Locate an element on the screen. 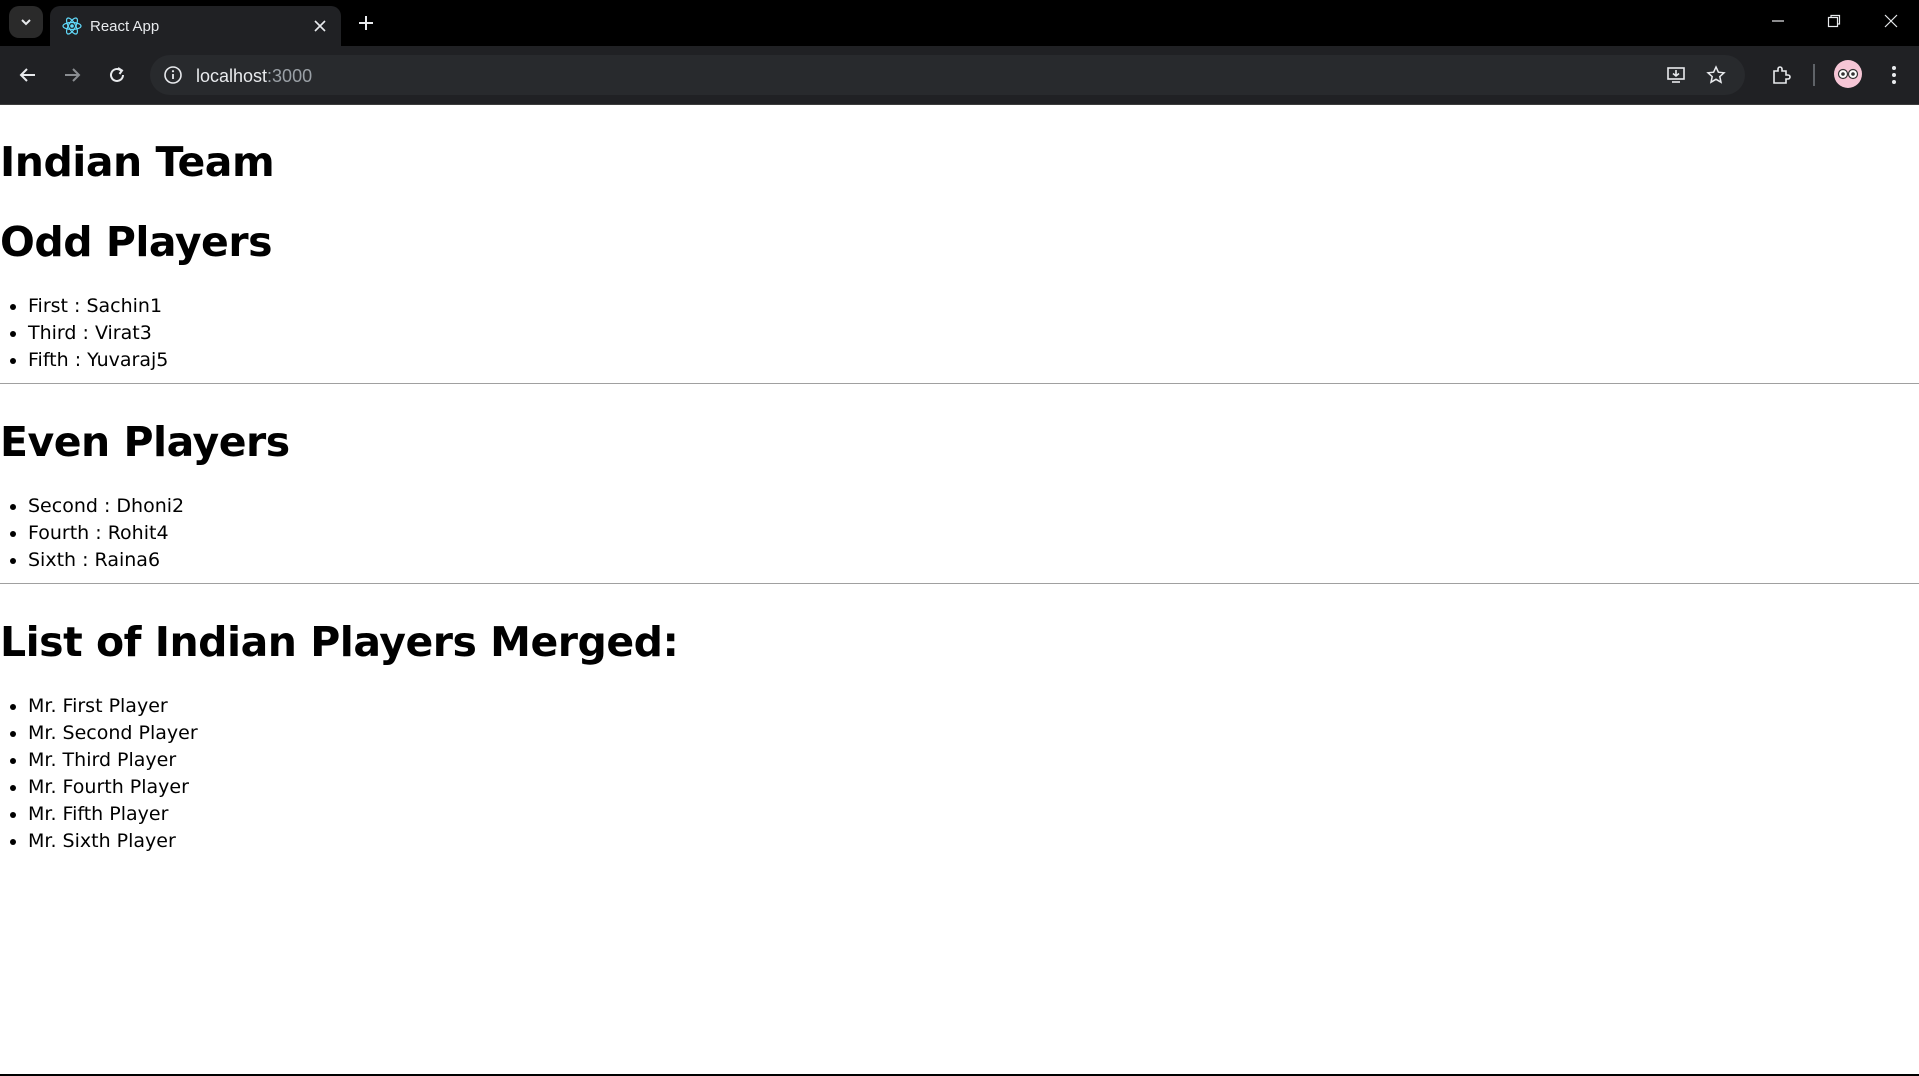  address-bar: localhost:3000 is located at coordinates (947, 75).